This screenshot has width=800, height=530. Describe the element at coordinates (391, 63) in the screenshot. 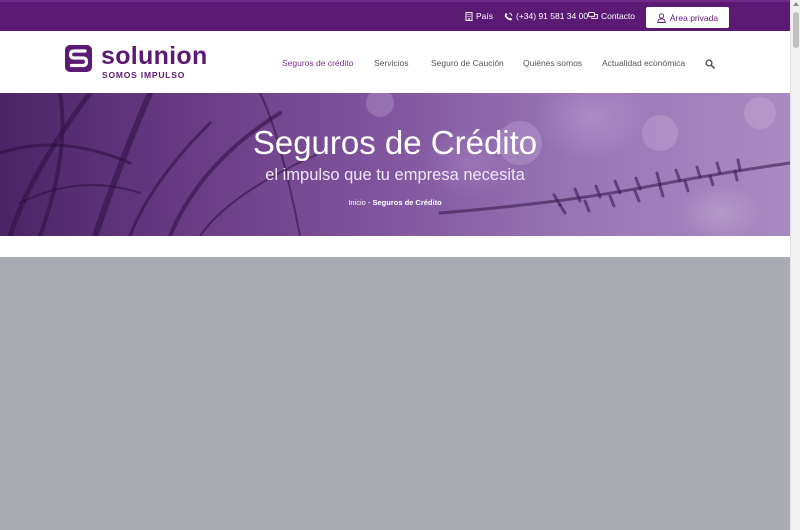

I see `nav-servicios: Servicios` at that location.